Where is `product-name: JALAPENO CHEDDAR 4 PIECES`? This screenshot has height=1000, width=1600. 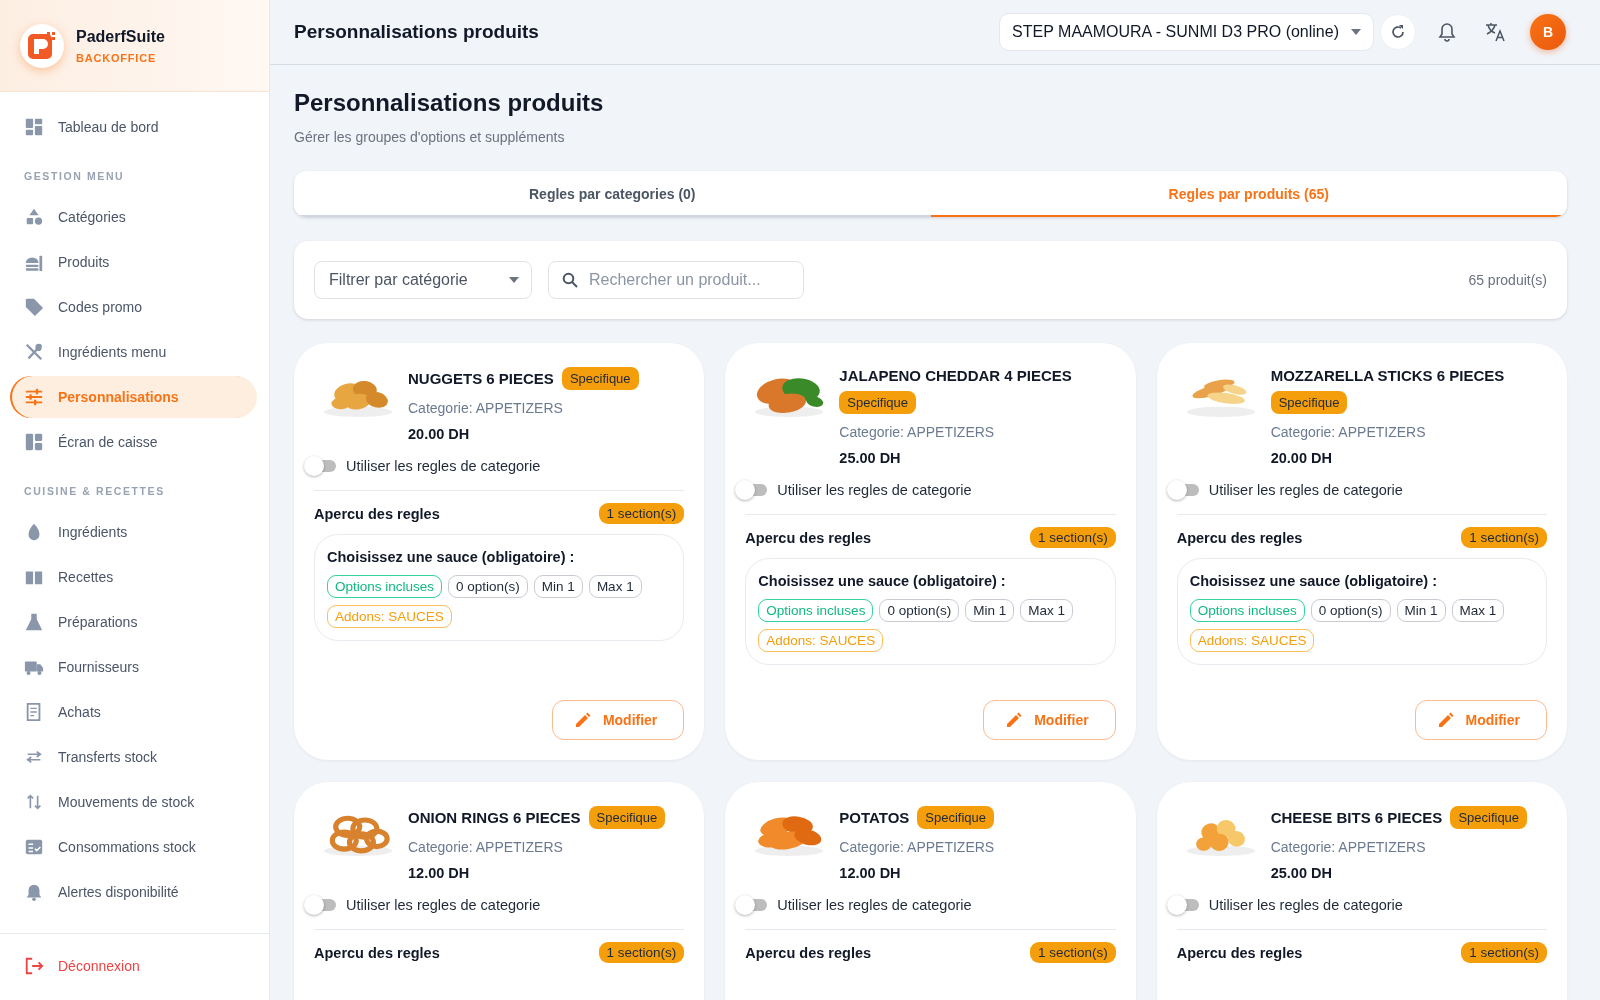
product-name: JALAPENO CHEDDAR 4 PIECES is located at coordinates (955, 375).